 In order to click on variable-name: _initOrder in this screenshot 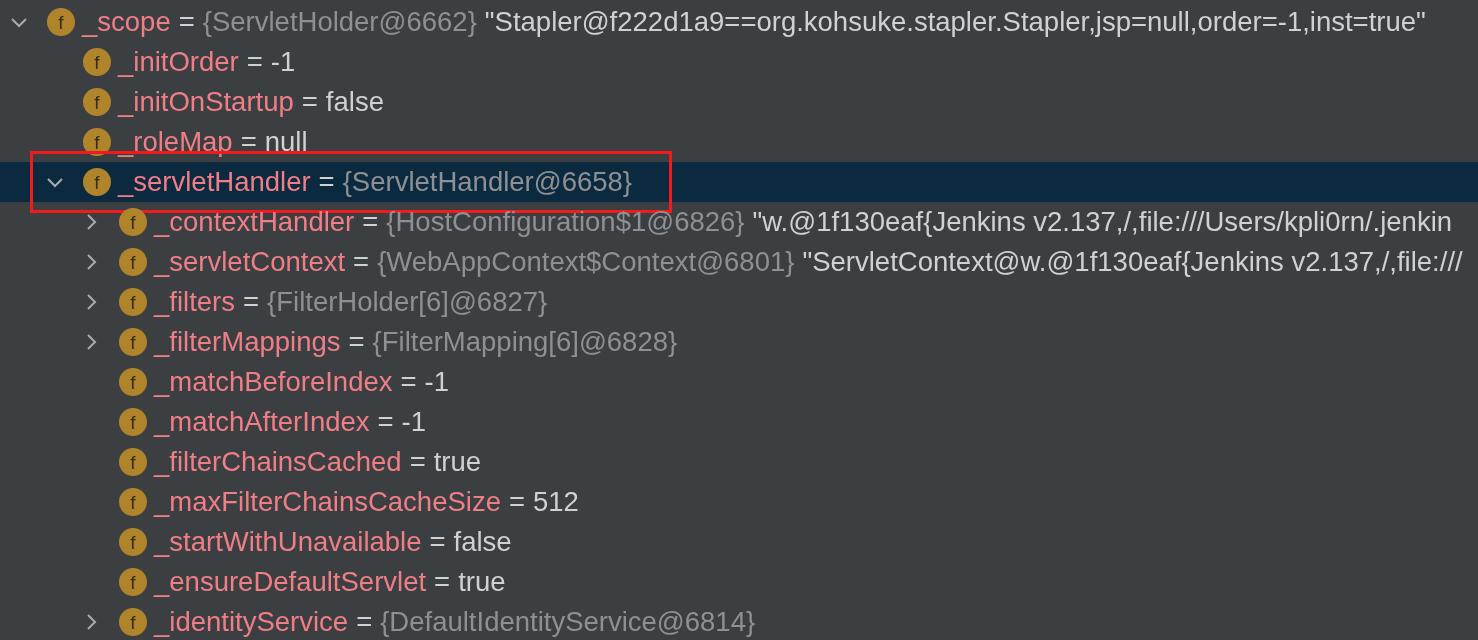, I will do `click(178, 62)`.